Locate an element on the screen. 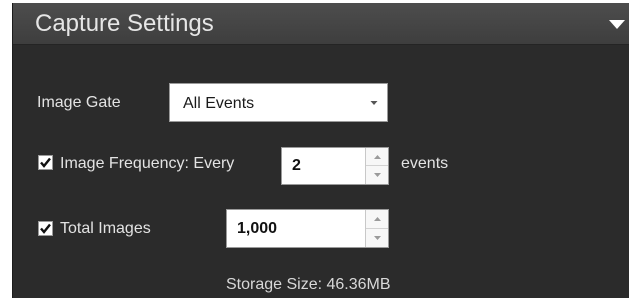  image-frequency-checkbox is located at coordinates (45, 162).